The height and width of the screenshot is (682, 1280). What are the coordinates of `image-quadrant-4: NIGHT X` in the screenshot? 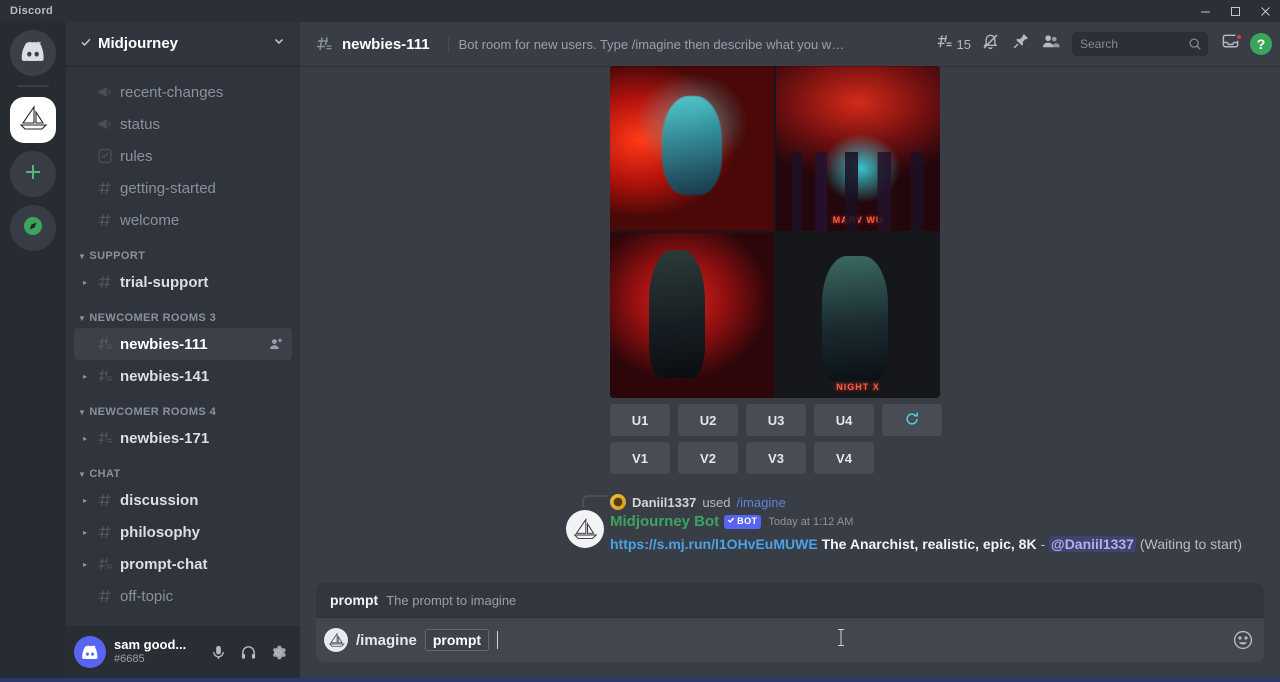 It's located at (858, 315).